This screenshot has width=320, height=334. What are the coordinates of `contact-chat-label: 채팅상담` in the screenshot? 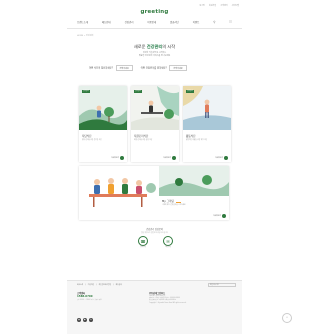 It's located at (168, 247).